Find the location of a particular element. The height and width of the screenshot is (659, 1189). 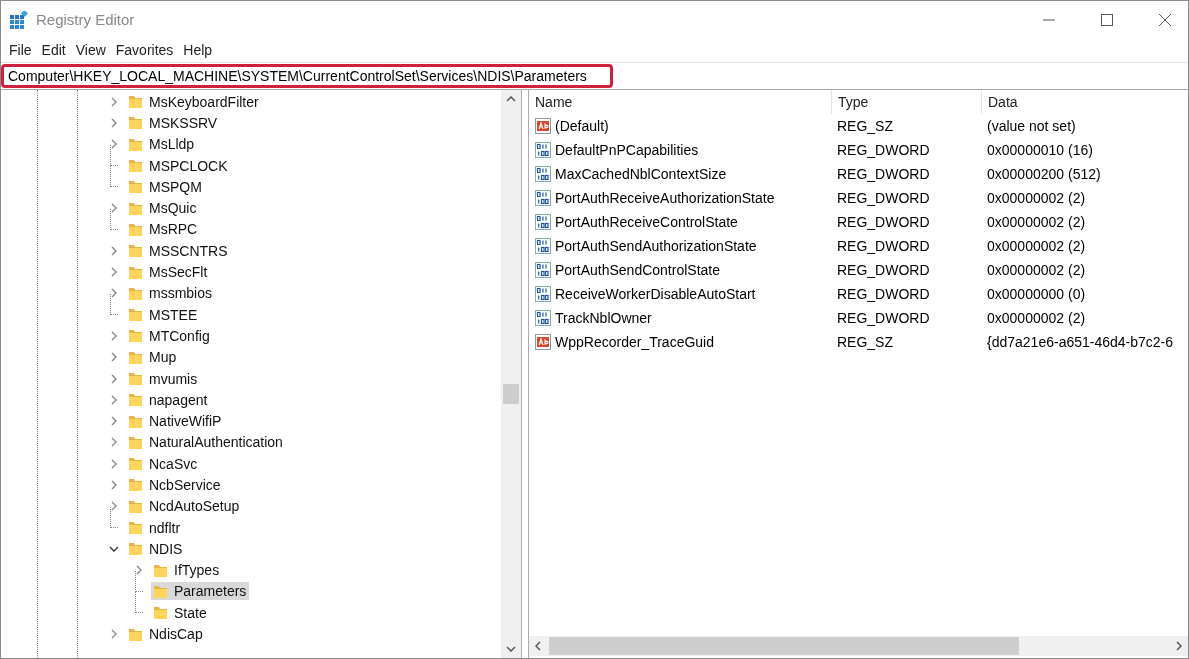

tree-item: napagent is located at coordinates (168, 399).